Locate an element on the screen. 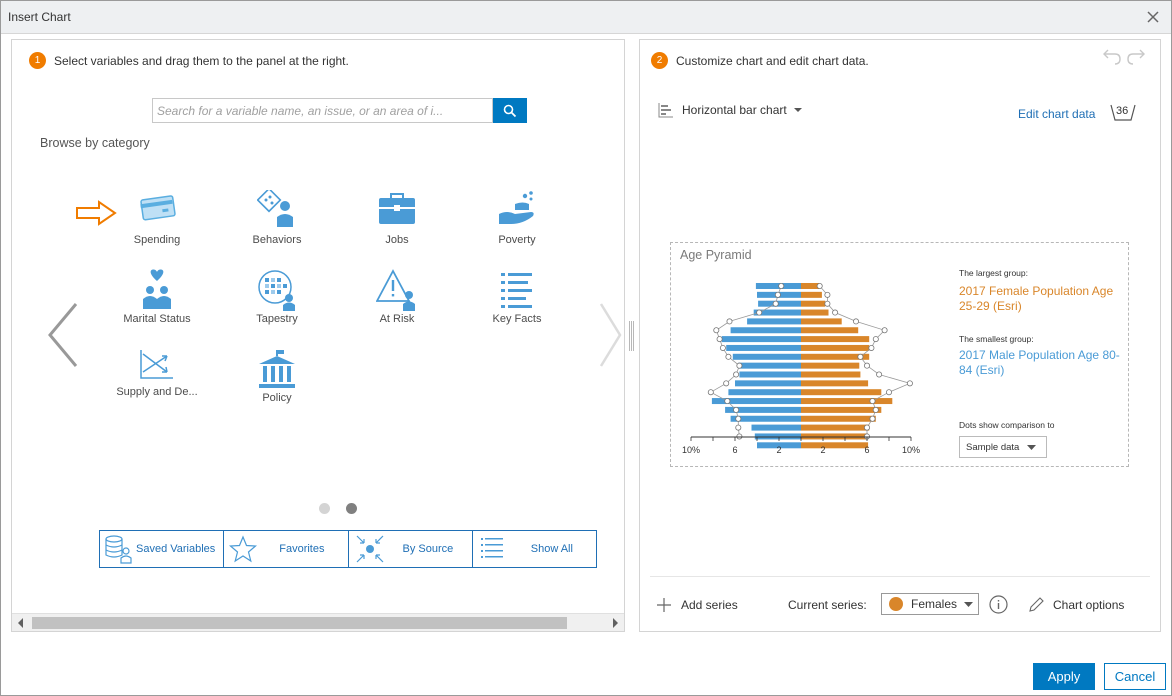 The width and height of the screenshot is (1172, 696). panel-splitter is located at coordinates (632, 336).